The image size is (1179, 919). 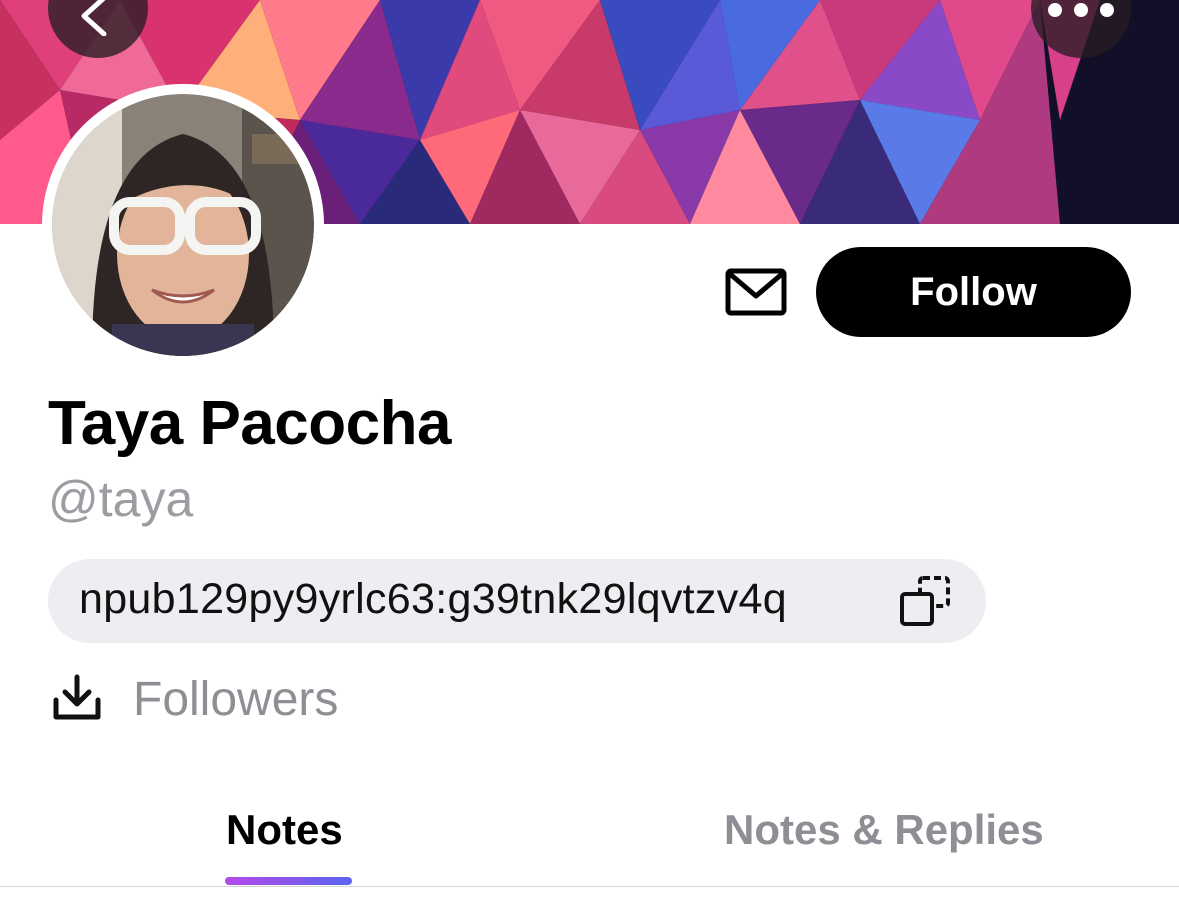 I want to click on envelope-icon, so click(x=756, y=292).